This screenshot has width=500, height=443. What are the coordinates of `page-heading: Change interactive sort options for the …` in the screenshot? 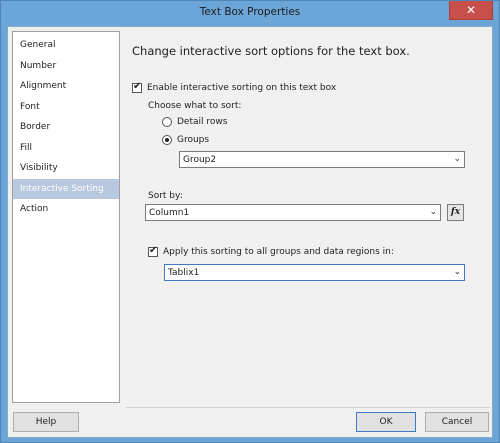 It's located at (271, 51).